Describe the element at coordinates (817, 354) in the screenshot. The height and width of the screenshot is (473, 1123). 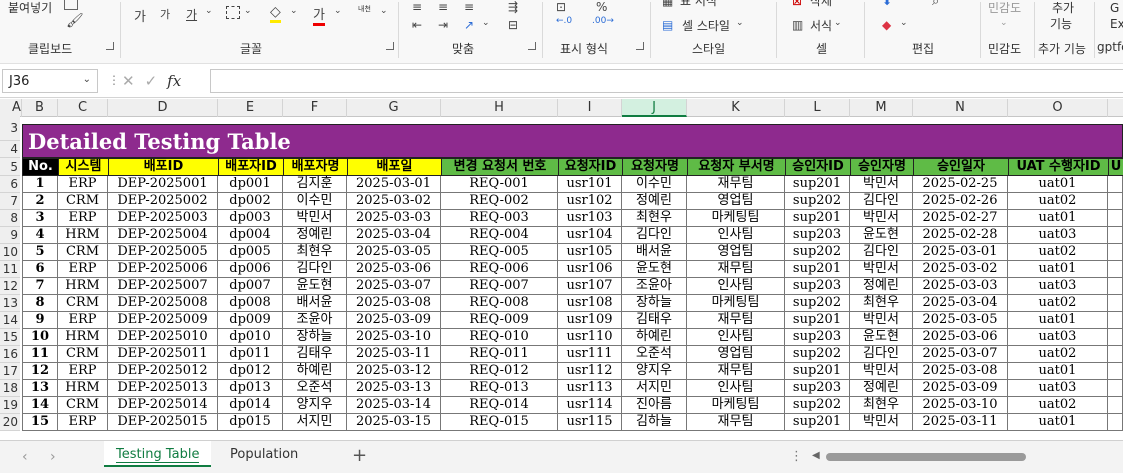
I see `table-cell: sup202` at that location.